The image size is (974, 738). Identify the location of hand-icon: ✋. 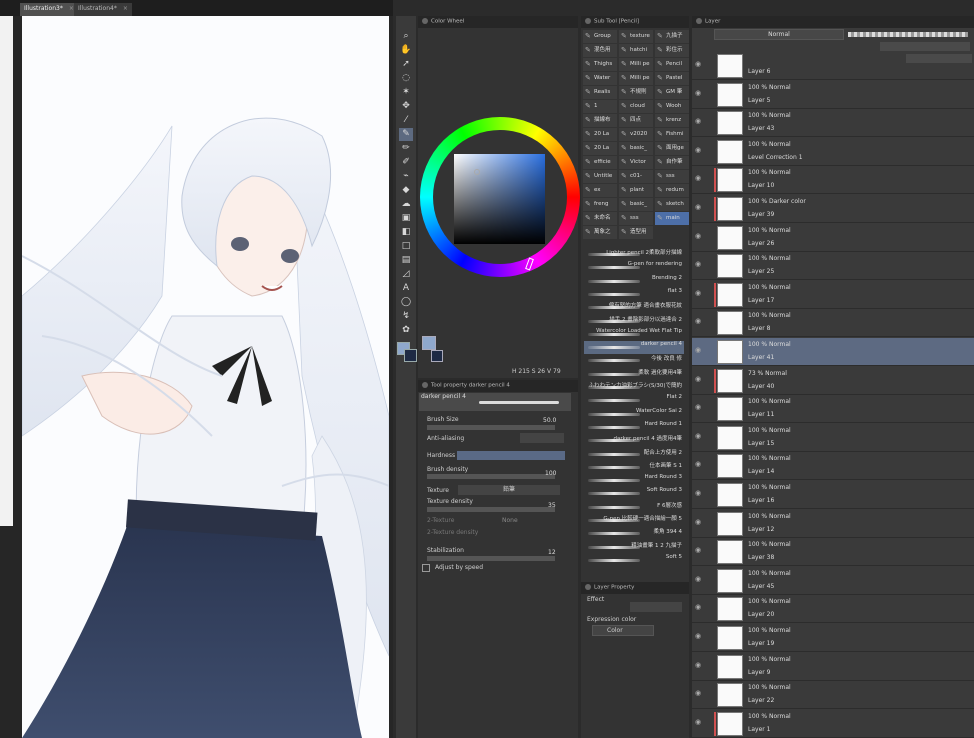
(406, 50).